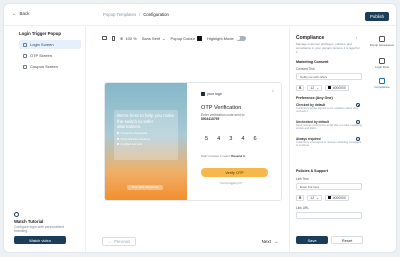 Image resolution: width=400 pixels, height=257 pixels. I want to click on color-swatch, so click(329, 197).